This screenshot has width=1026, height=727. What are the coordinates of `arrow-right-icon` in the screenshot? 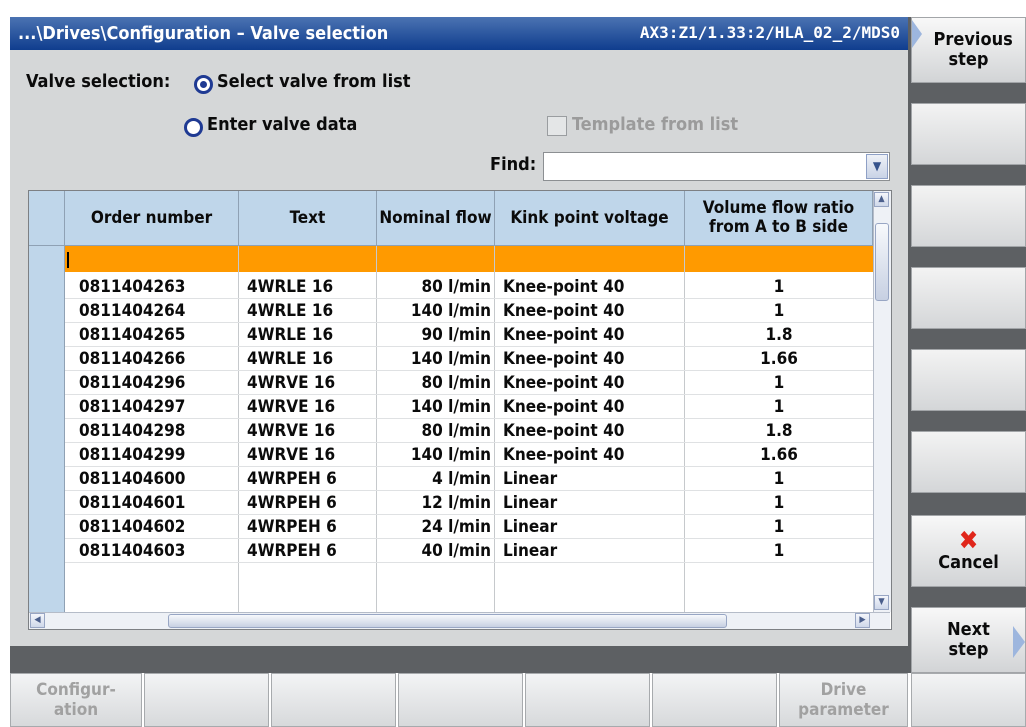 It's located at (1019, 642).